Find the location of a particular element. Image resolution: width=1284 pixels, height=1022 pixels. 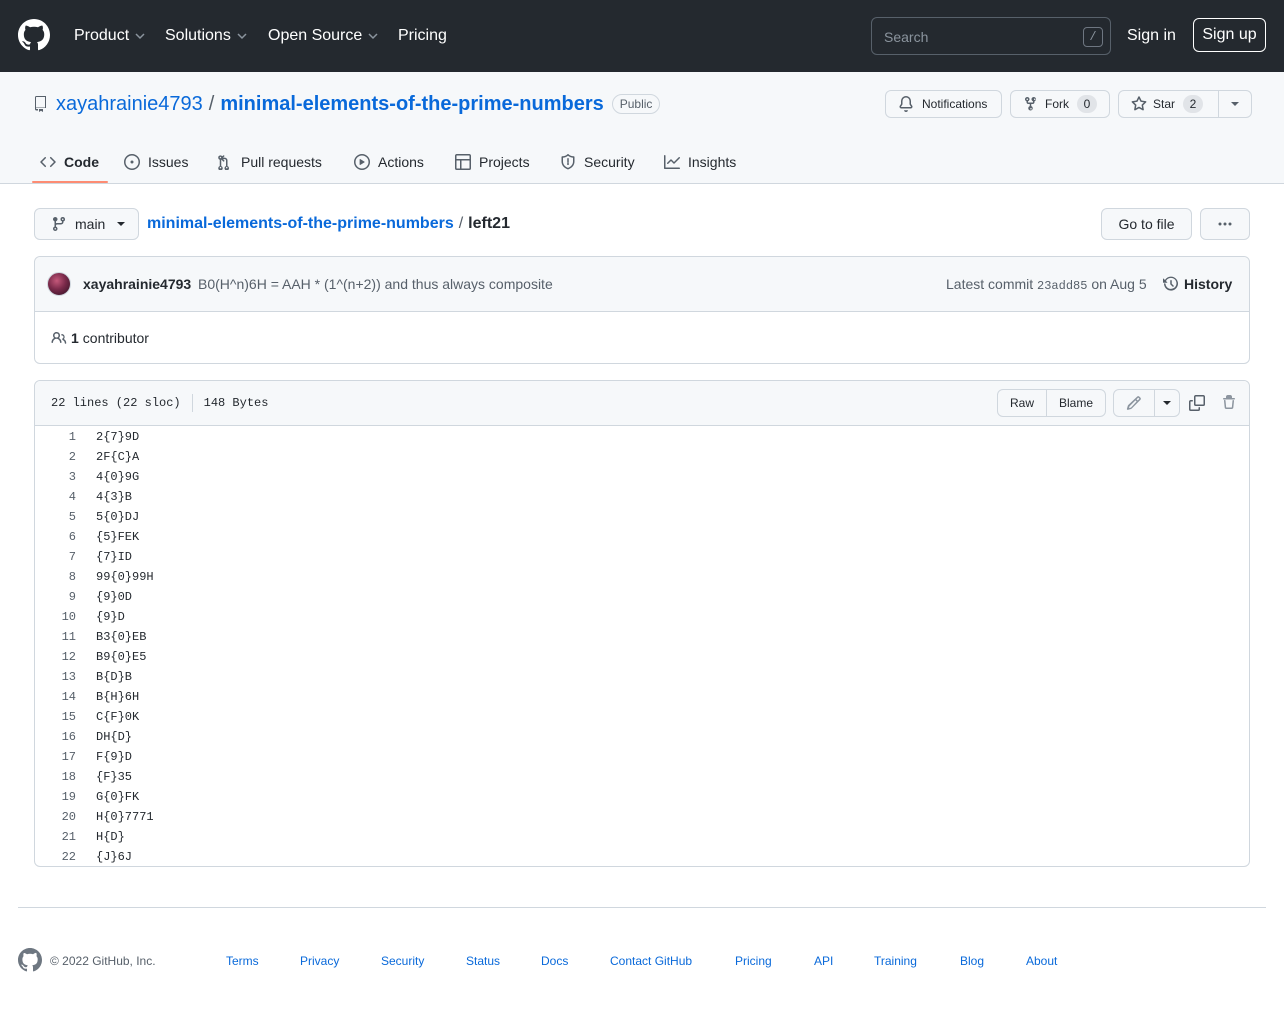

line-number: 13 is located at coordinates (55, 677).